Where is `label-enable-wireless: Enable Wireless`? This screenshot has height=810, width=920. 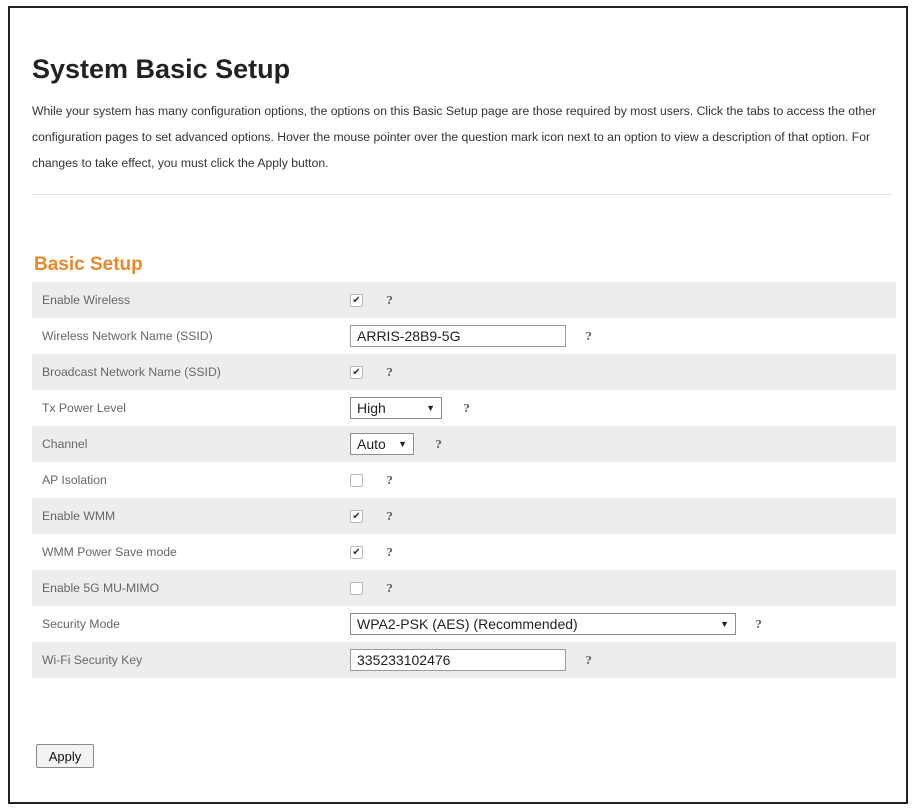
label-enable-wireless: Enable Wireless is located at coordinates (86, 300).